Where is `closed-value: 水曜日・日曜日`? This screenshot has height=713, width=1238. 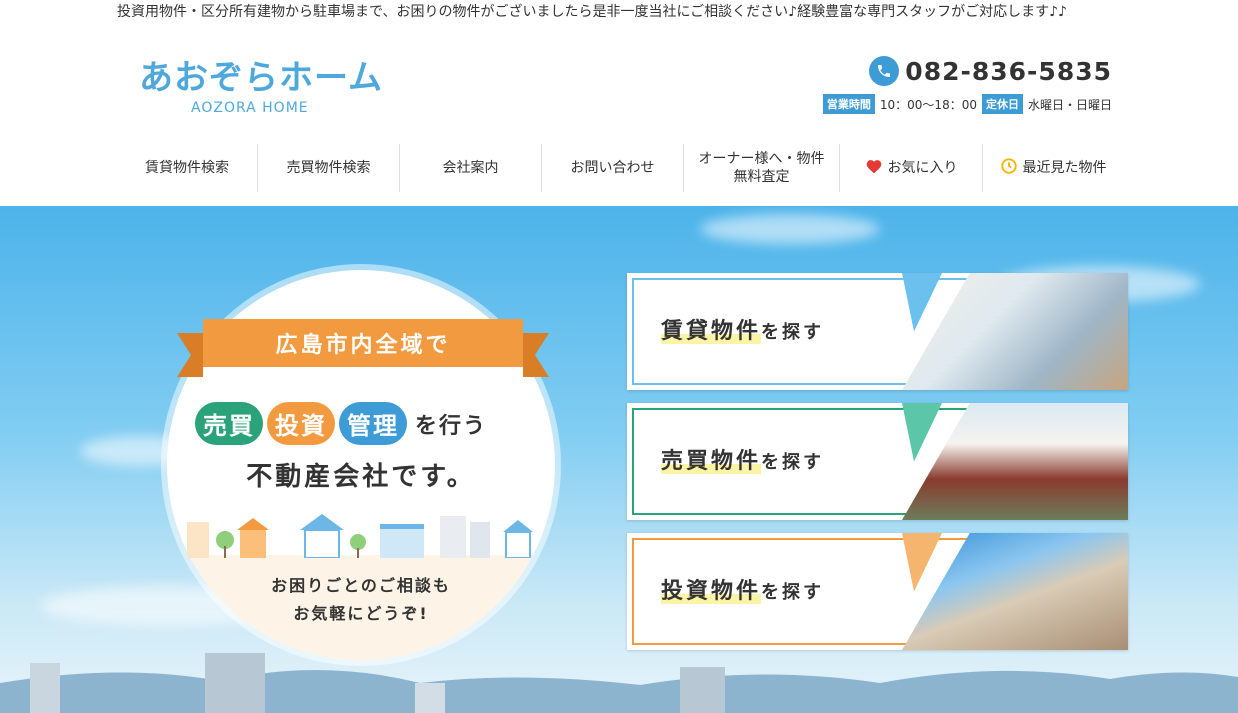 closed-value: 水曜日・日曜日 is located at coordinates (1069, 104).